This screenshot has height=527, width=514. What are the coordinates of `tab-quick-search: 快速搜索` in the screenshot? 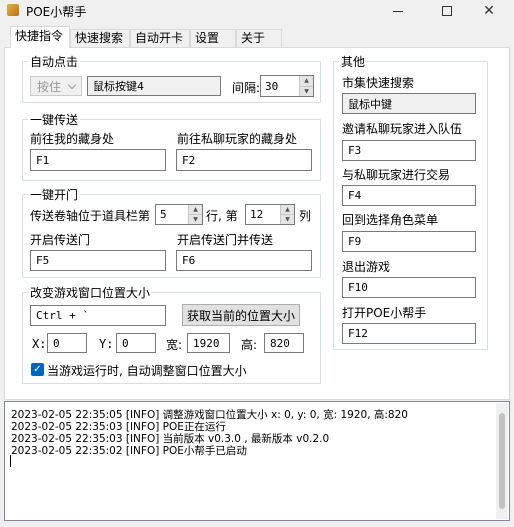 It's located at (100, 38).